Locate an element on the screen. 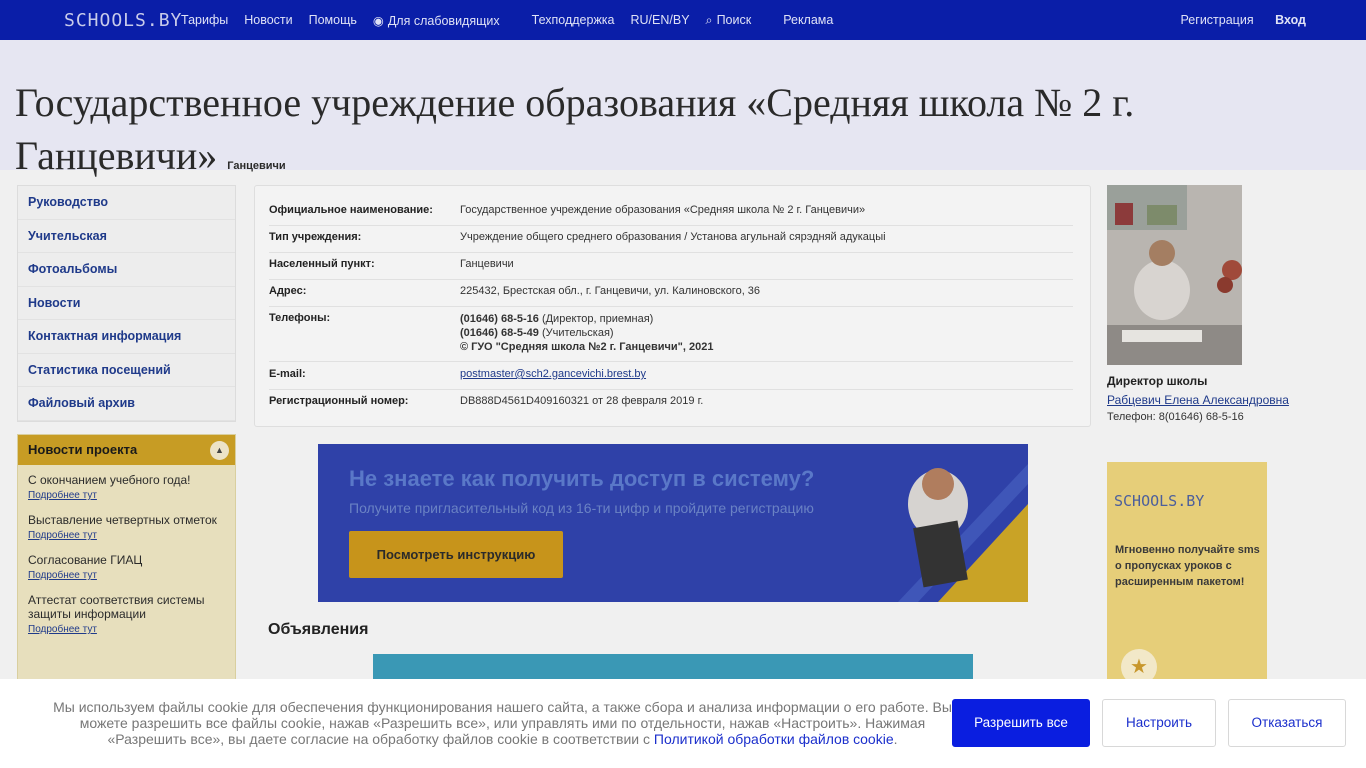  auth-links: Регистрация Вход is located at coordinates (1234, 20).